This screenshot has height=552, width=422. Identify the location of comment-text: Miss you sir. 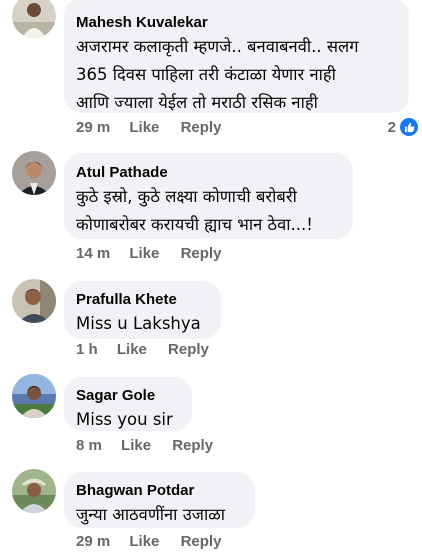
(127, 420).